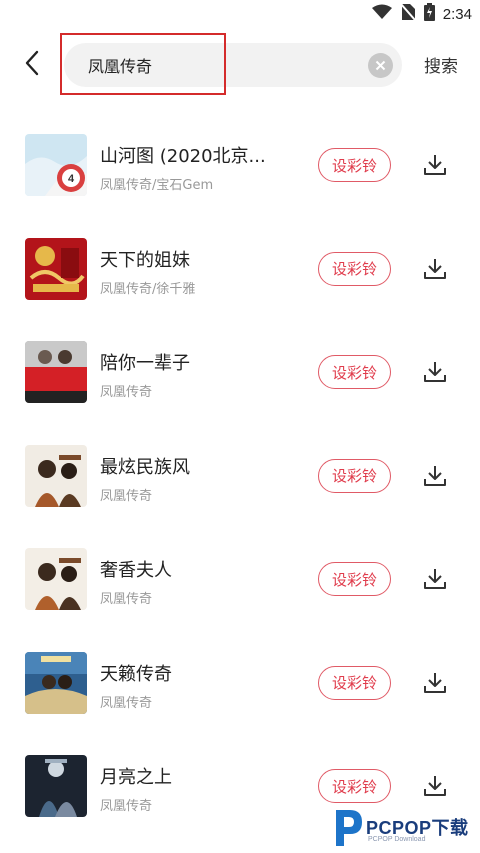 Image resolution: width=480 pixels, height=853 pixels. What do you see at coordinates (71, 179) in the screenshot?
I see `svg-text: 4` at bounding box center [71, 179].